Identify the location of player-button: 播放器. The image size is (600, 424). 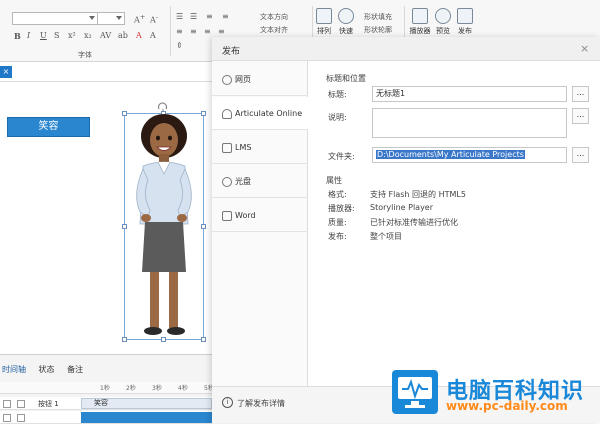
(420, 22).